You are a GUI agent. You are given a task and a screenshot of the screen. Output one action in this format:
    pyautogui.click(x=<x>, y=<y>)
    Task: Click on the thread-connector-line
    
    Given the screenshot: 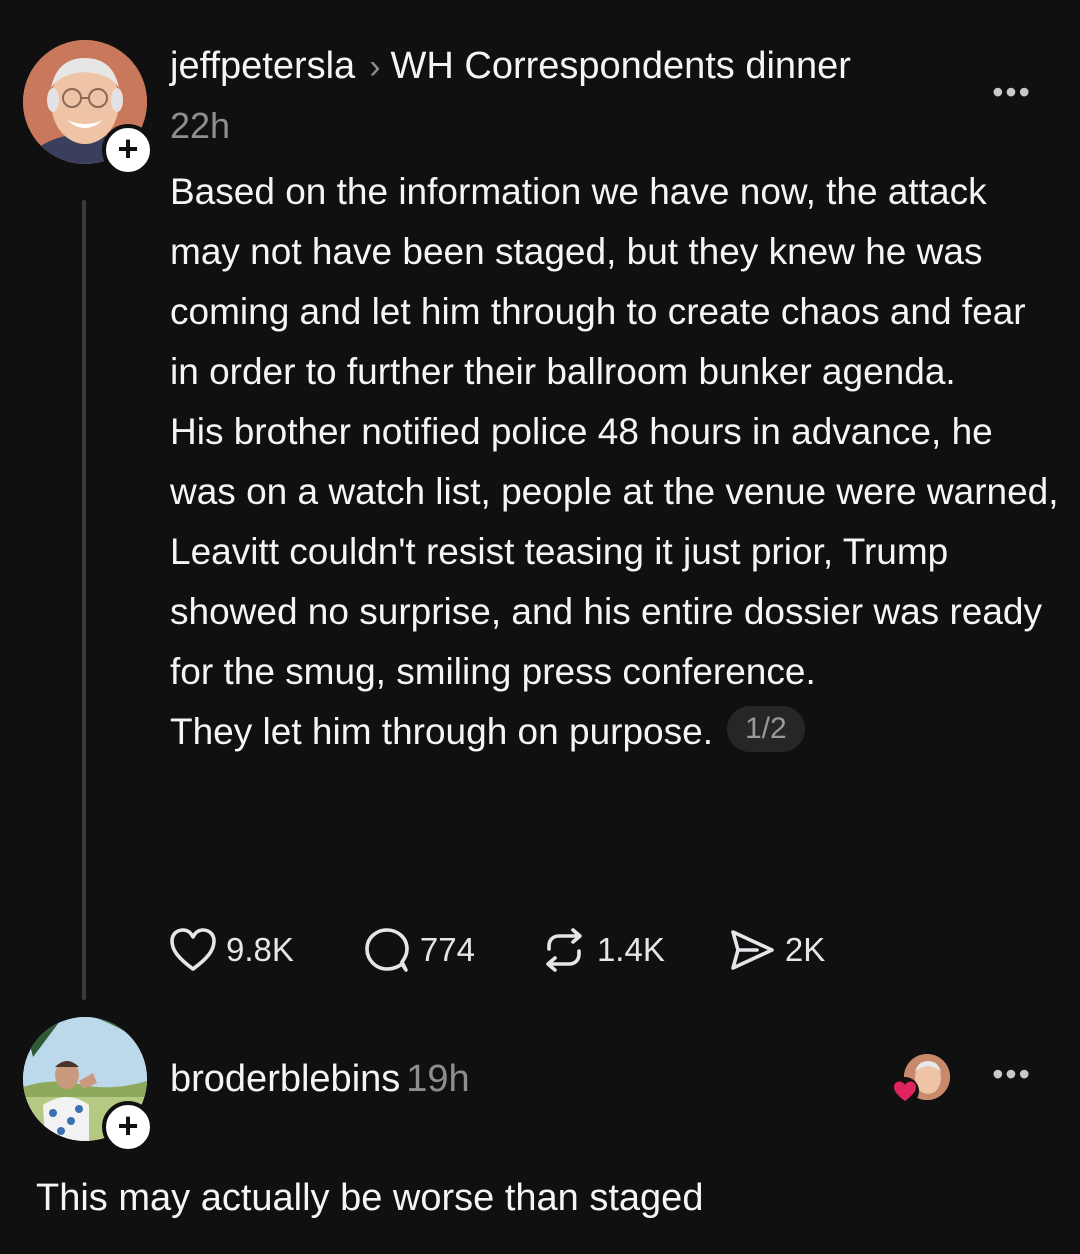 What is the action you would take?
    pyautogui.click(x=84, y=600)
    